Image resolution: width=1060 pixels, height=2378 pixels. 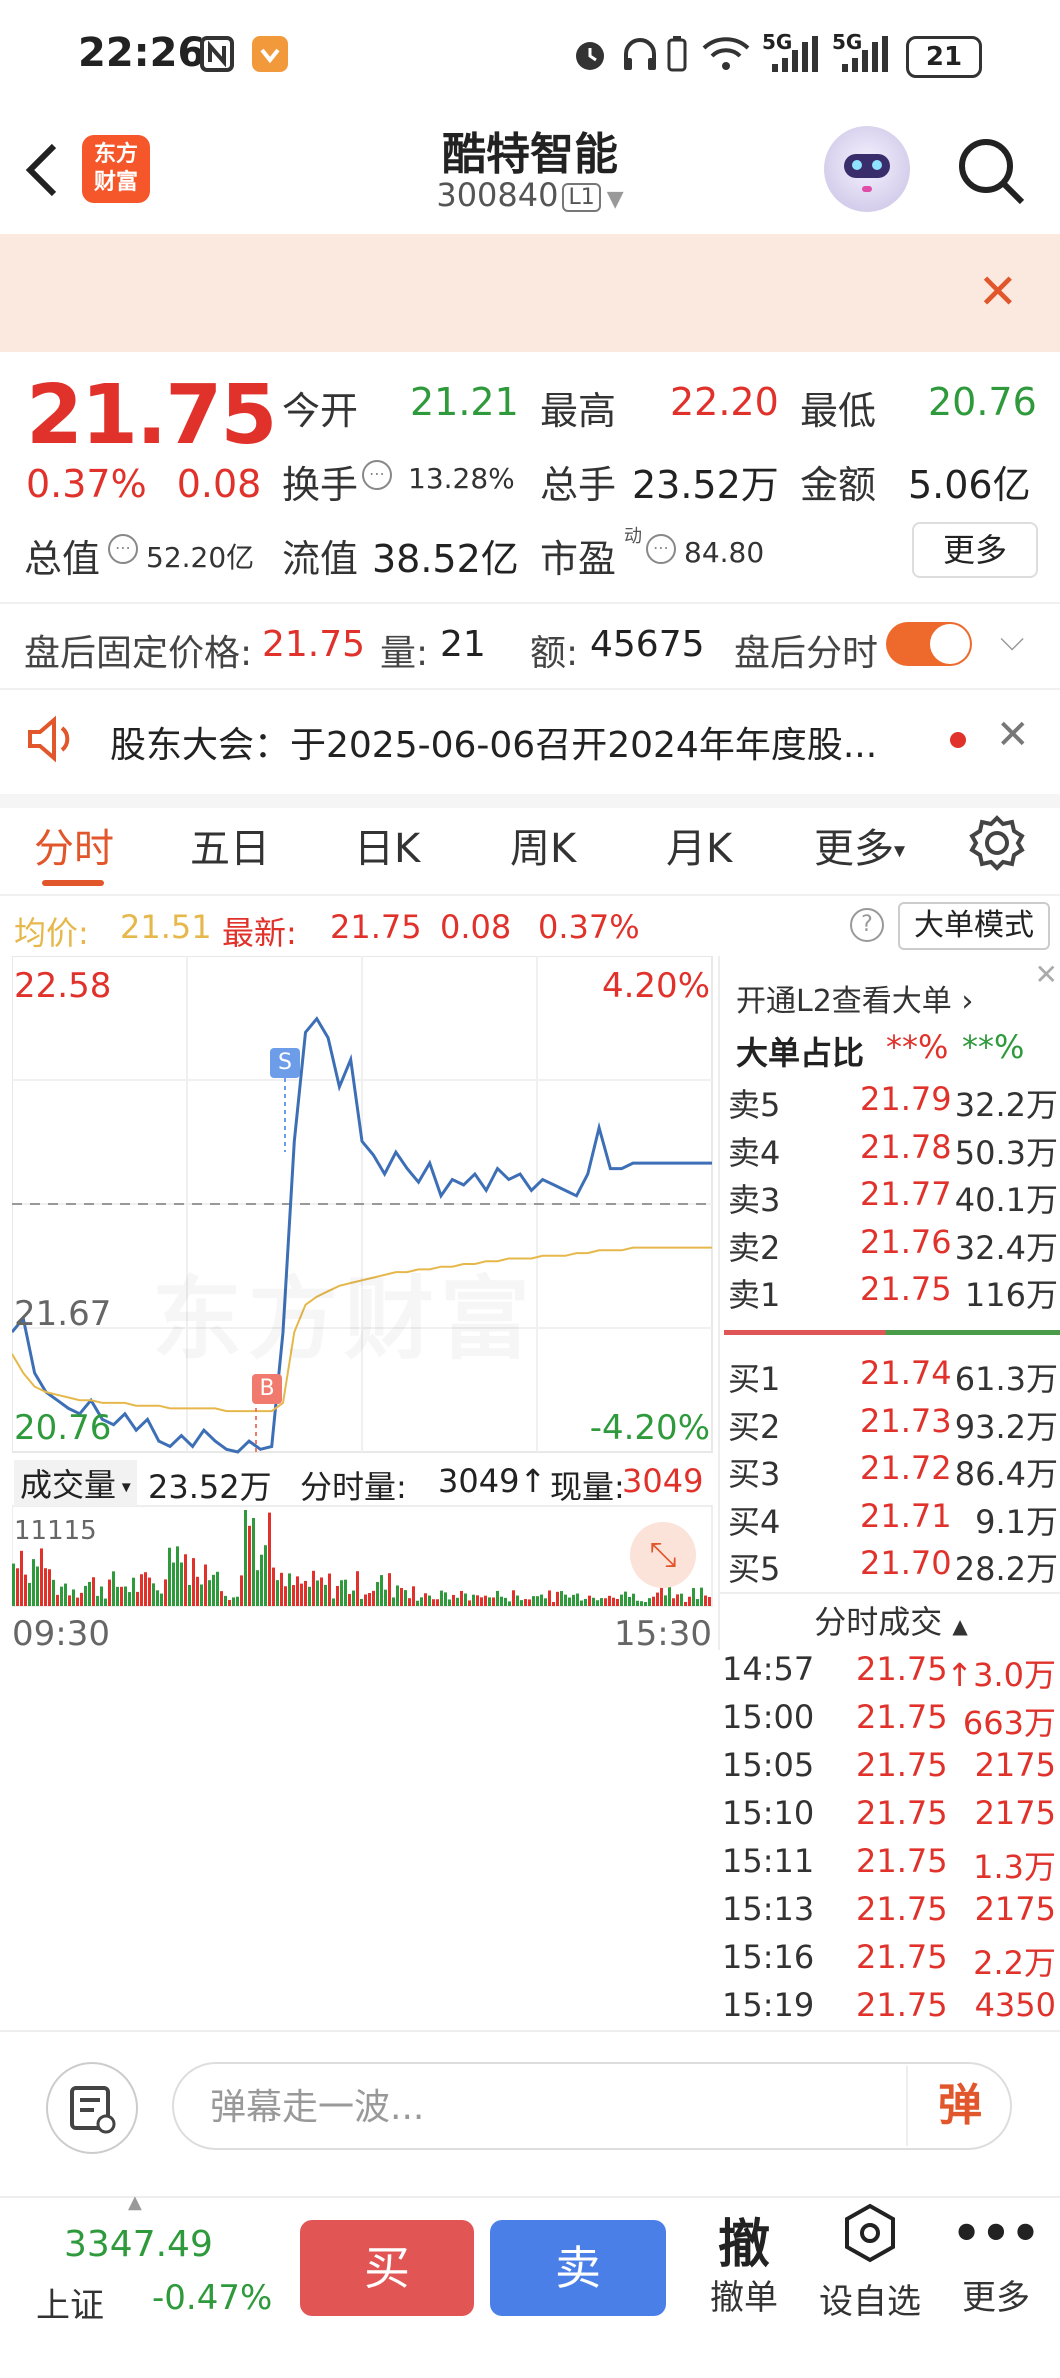 What do you see at coordinates (70, 2302) in the screenshot?
I see `index-name: 上证` at bounding box center [70, 2302].